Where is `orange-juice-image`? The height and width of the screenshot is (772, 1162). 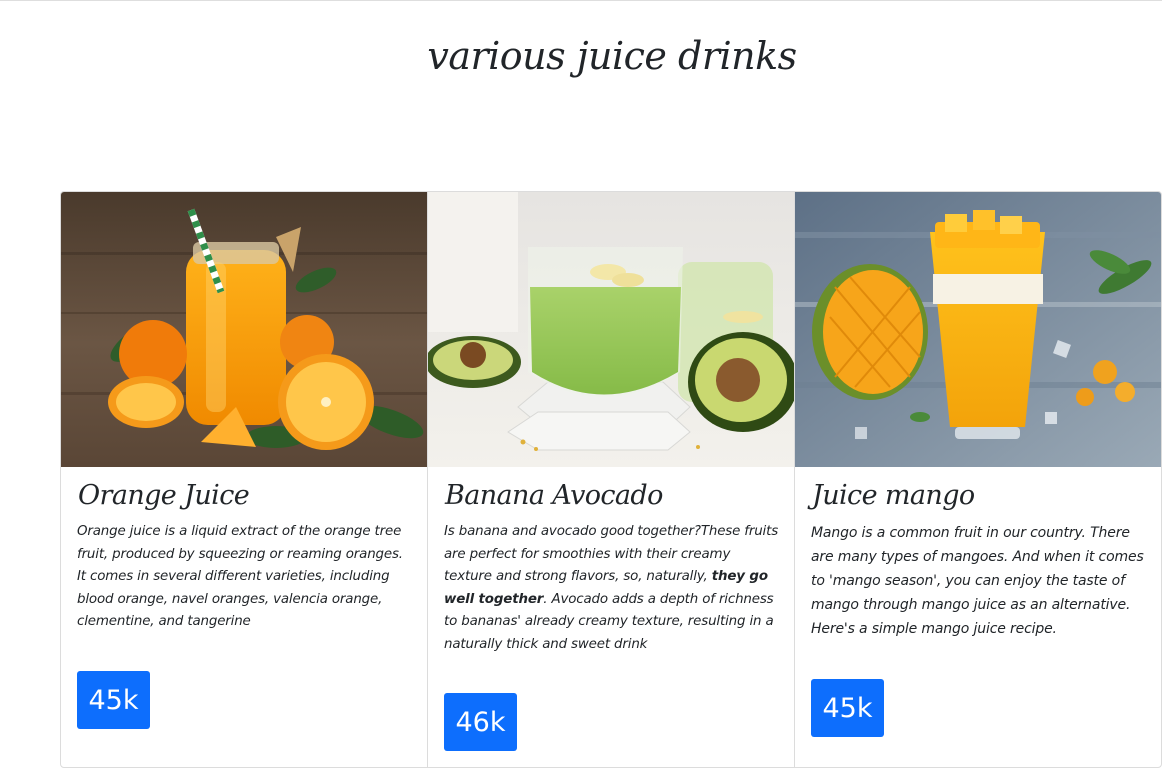 orange-juice-image is located at coordinates (244, 329).